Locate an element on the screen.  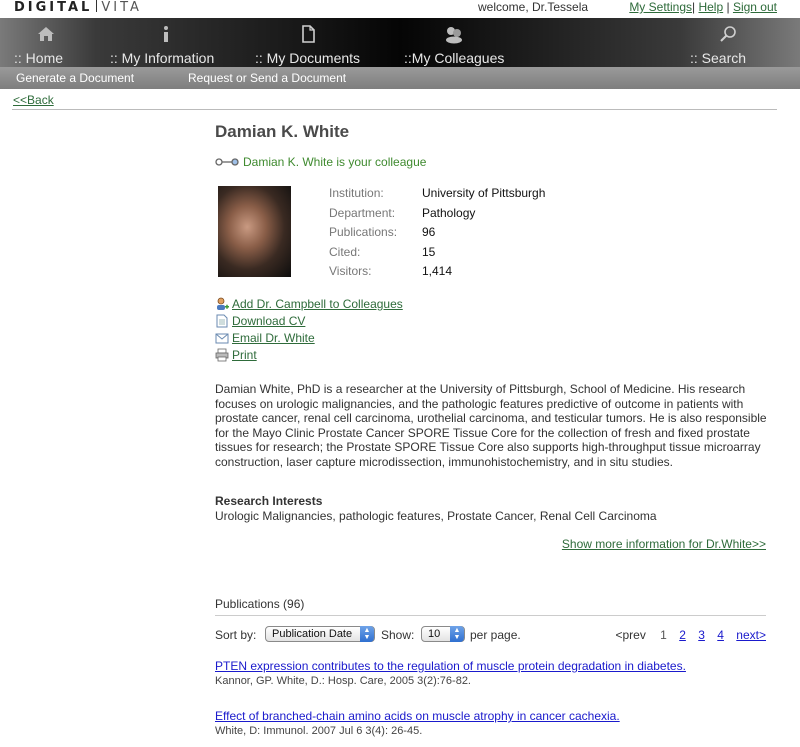
publications-heading: Publications (96) is located at coordinates (260, 604).